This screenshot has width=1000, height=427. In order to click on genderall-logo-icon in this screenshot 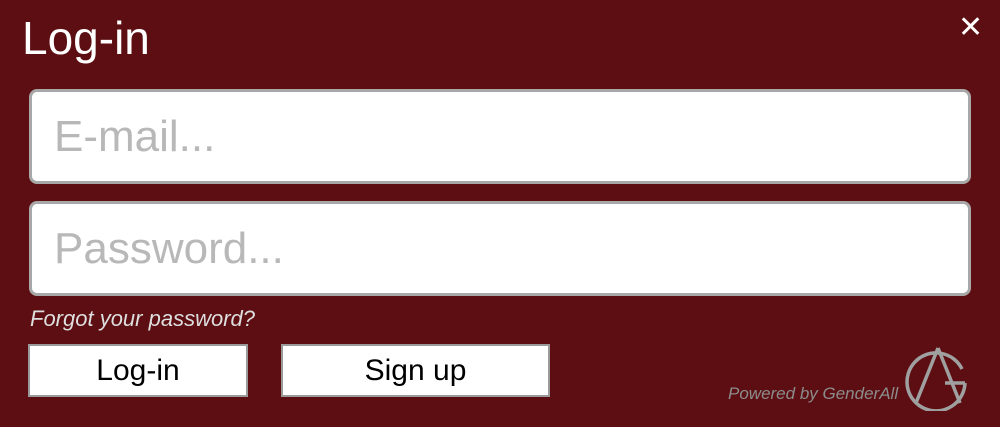, I will do `click(936, 379)`.